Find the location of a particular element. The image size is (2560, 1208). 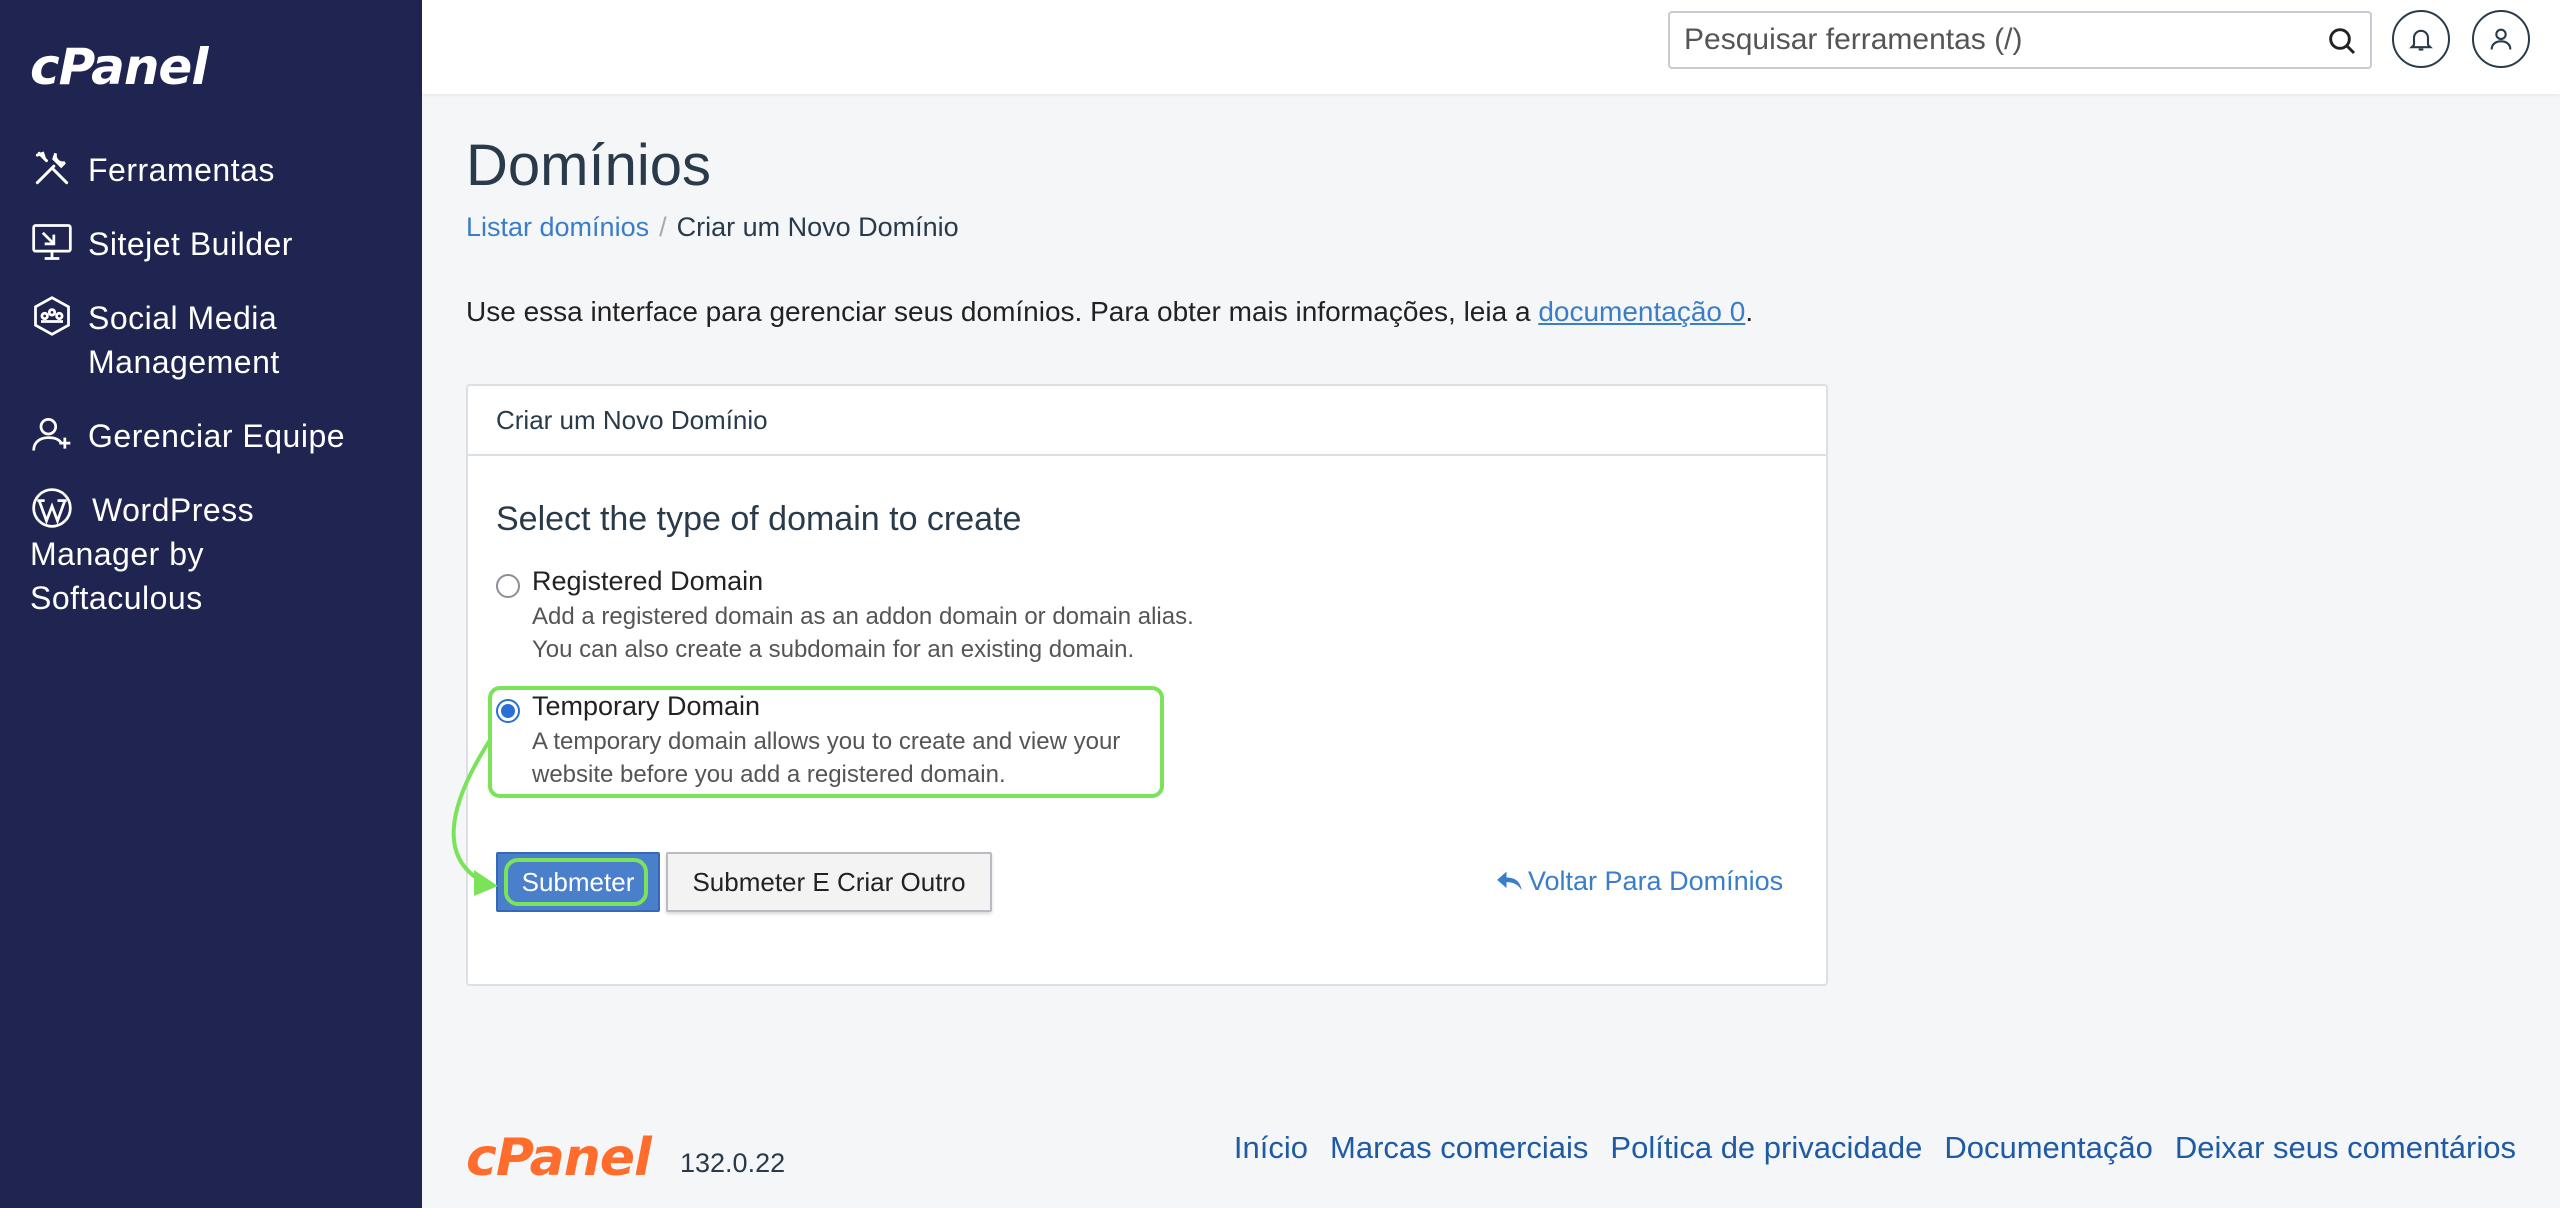

wordpress-icon is located at coordinates (52, 508).